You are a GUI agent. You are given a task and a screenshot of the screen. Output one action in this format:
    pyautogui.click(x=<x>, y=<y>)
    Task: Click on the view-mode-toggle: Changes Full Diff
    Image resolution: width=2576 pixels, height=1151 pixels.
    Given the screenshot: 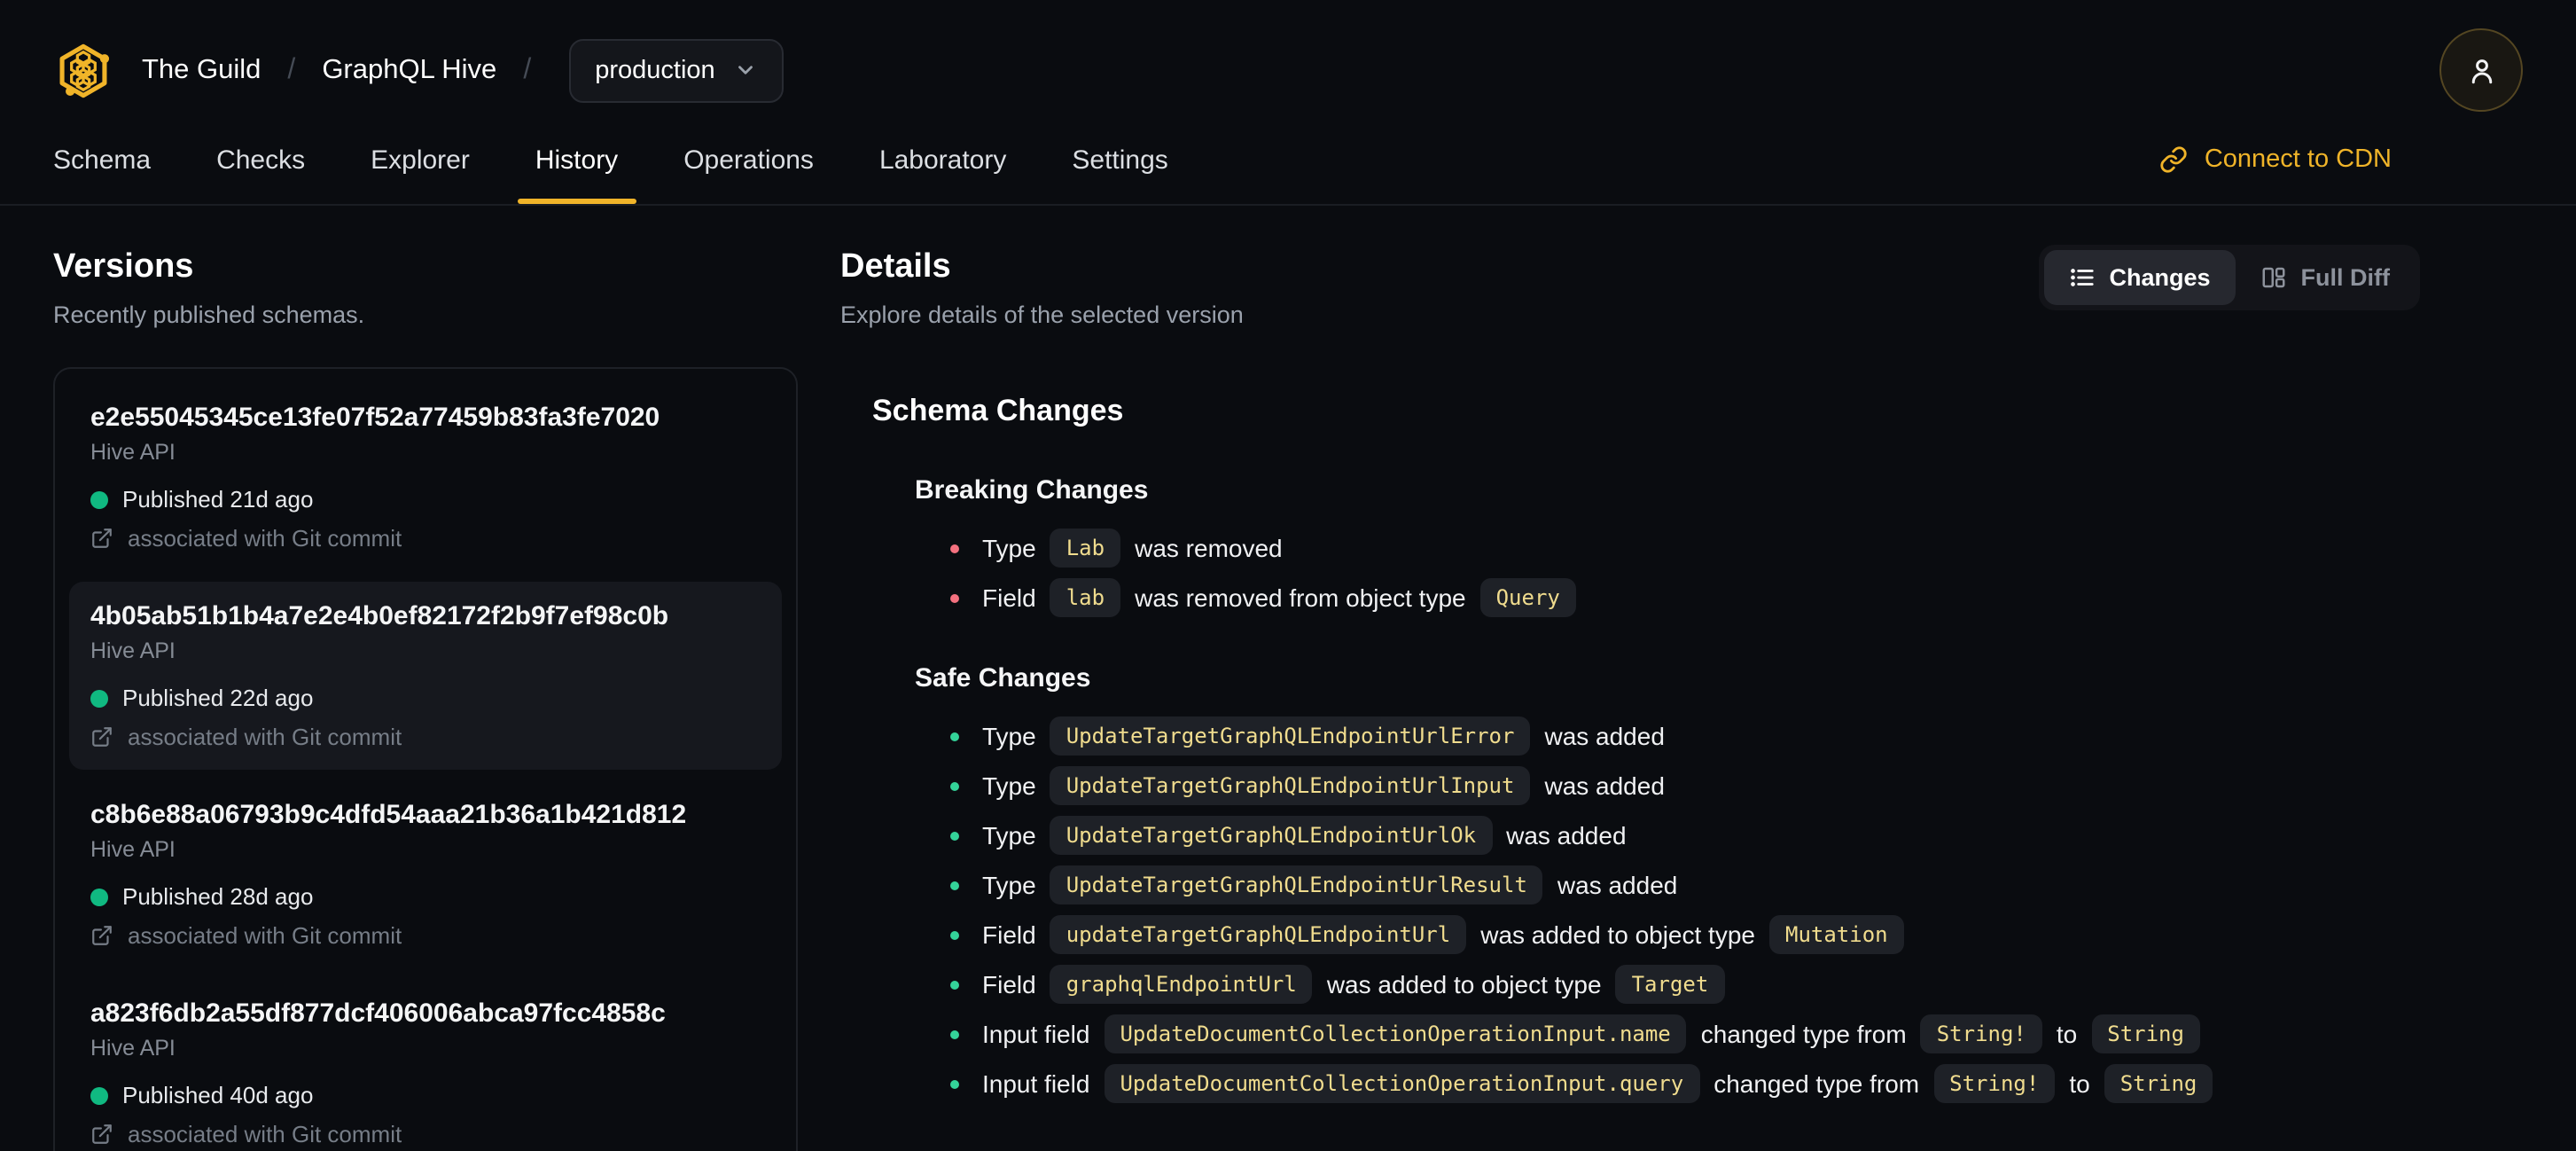 What is the action you would take?
    pyautogui.click(x=2229, y=277)
    